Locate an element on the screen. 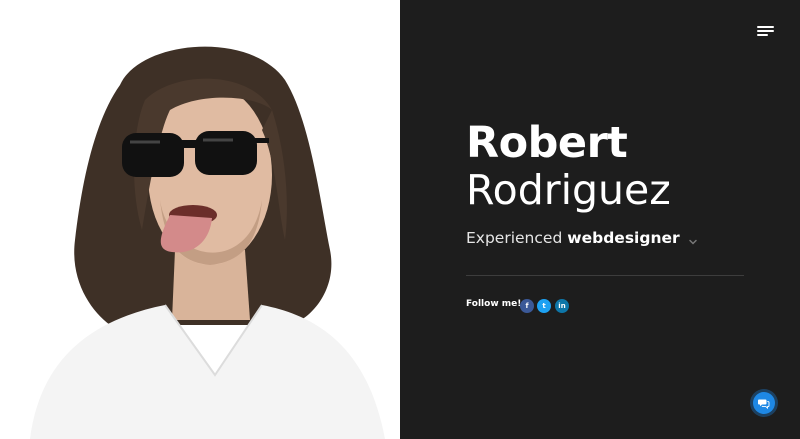 This screenshot has height=439, width=800. hero-last-name: Rodriguez is located at coordinates (568, 190).